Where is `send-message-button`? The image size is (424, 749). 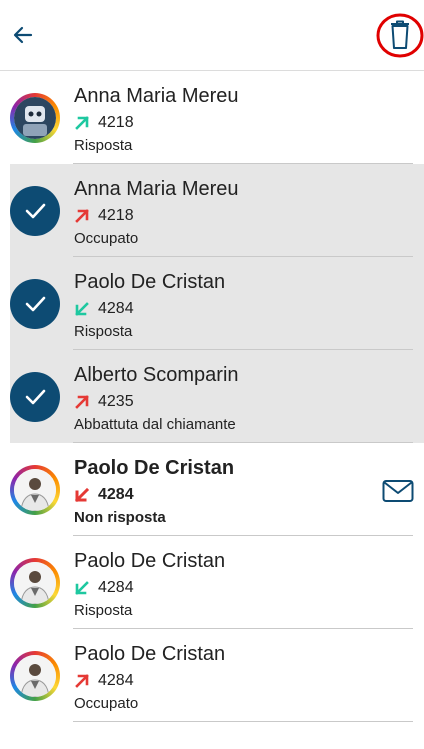
send-message-button is located at coordinates (398, 491).